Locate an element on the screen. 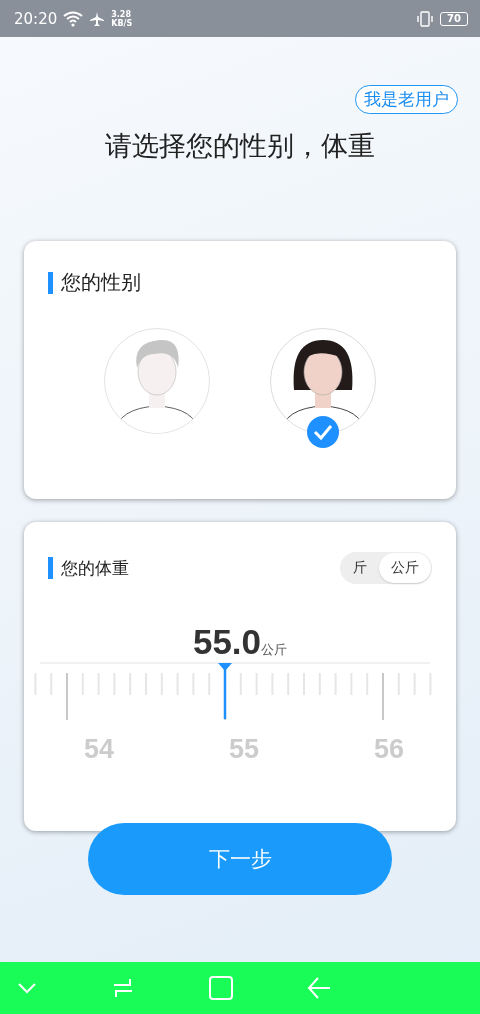  back-icon is located at coordinates (319, 988).